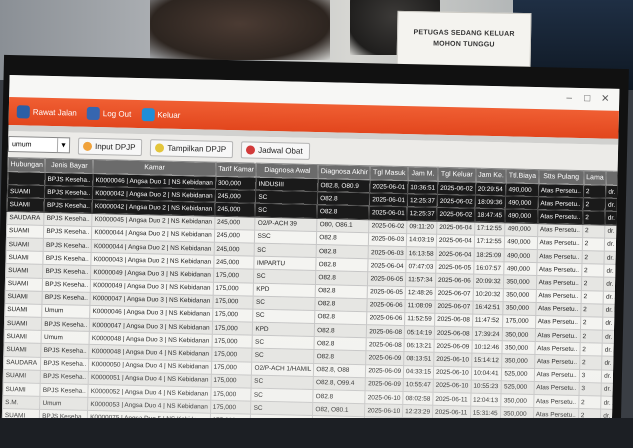 The image size is (633, 448). What do you see at coordinates (464, 33) in the screenshot?
I see `sign-line-1: PETUGAS SEDANG KELUAR` at bounding box center [464, 33].